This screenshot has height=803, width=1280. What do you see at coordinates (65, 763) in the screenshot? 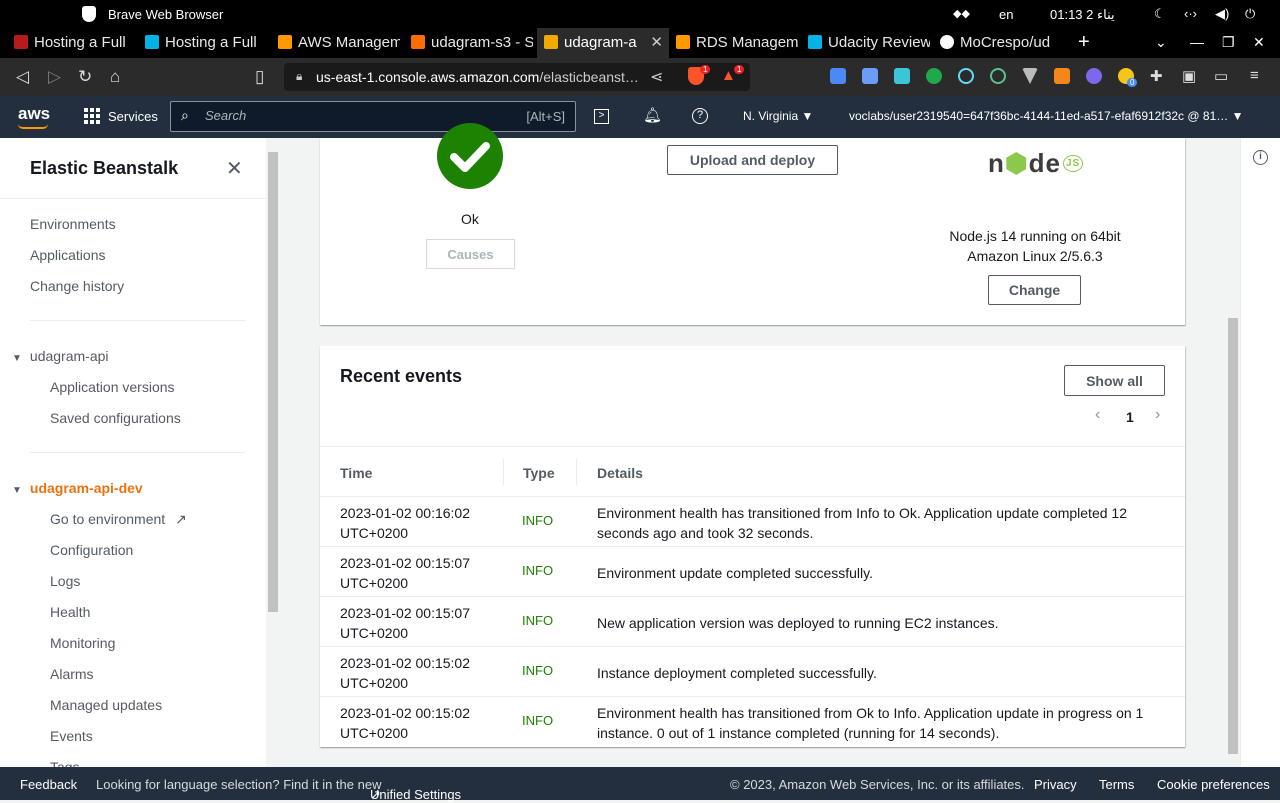
I see `sidebar-item-tags: Tags` at bounding box center [65, 763].